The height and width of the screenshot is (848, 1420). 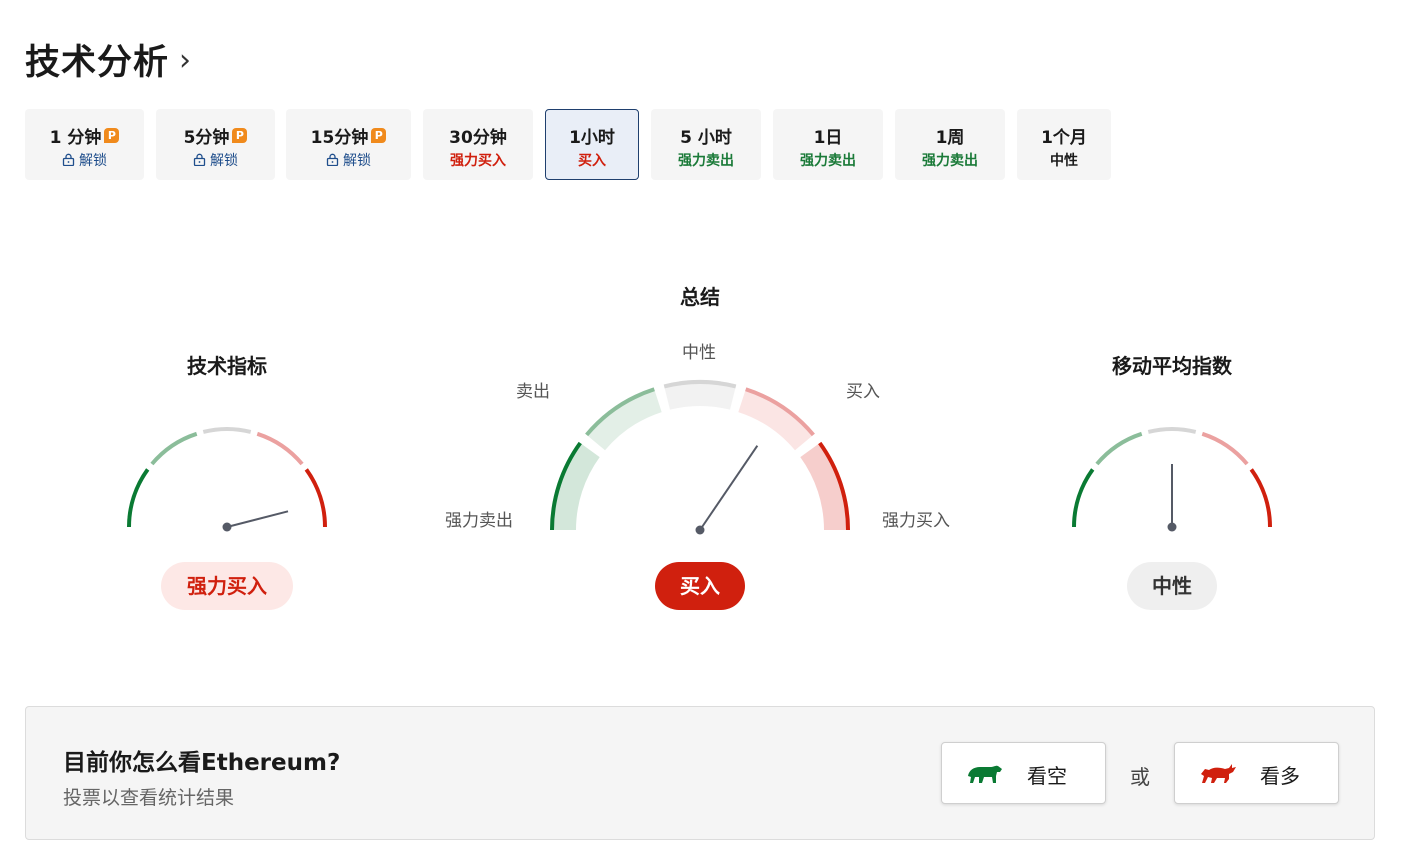 I want to click on timeframe-tab: 1日强力卖出, so click(x=828, y=144).